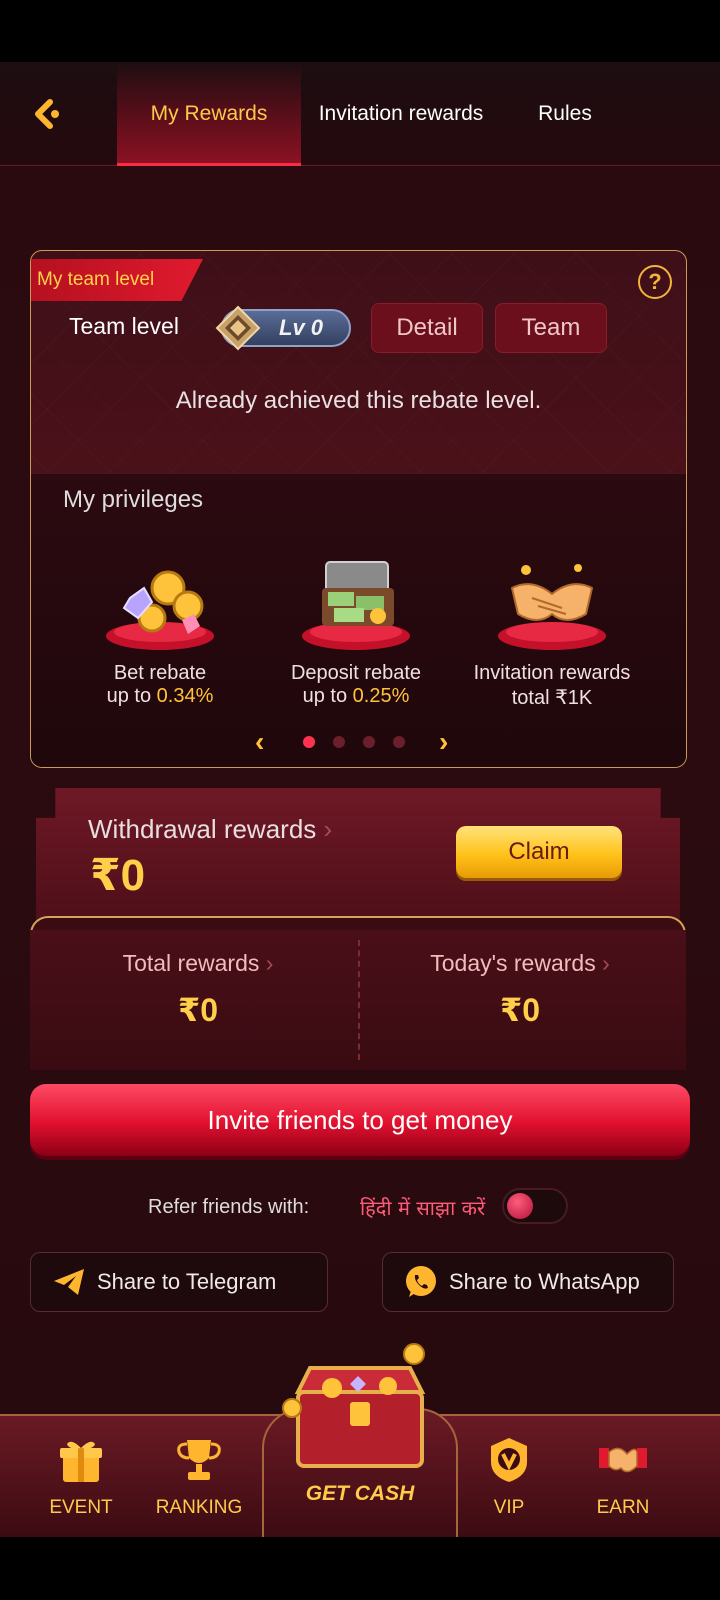 This screenshot has width=720, height=1600. I want to click on rebate-status-text: Already achieved this rebate level., so click(358, 400).